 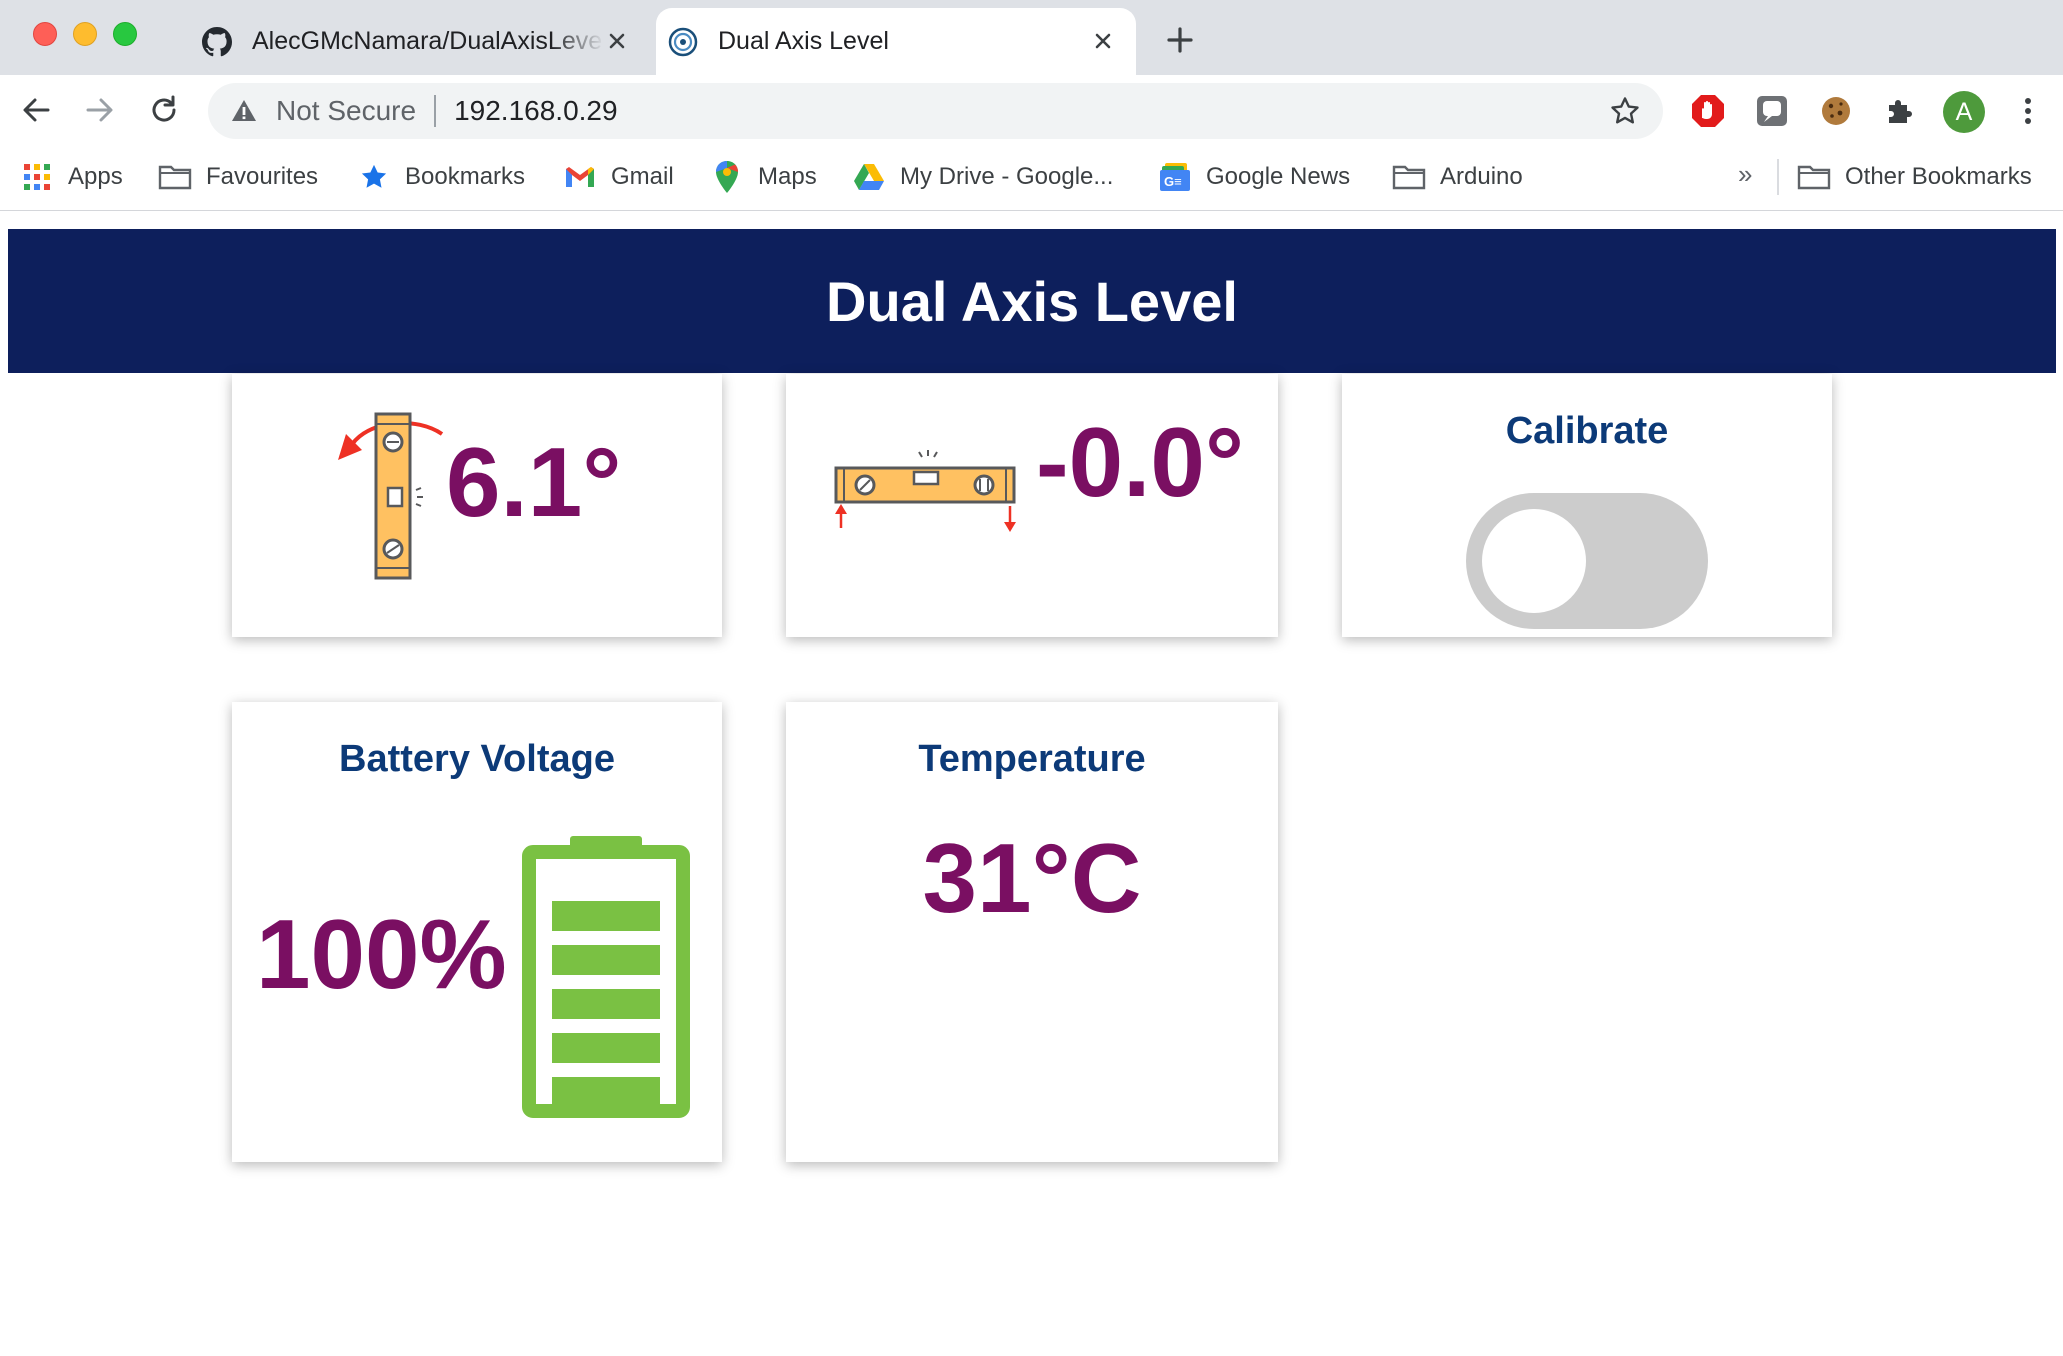 What do you see at coordinates (244, 111) in the screenshot?
I see `warning-icon` at bounding box center [244, 111].